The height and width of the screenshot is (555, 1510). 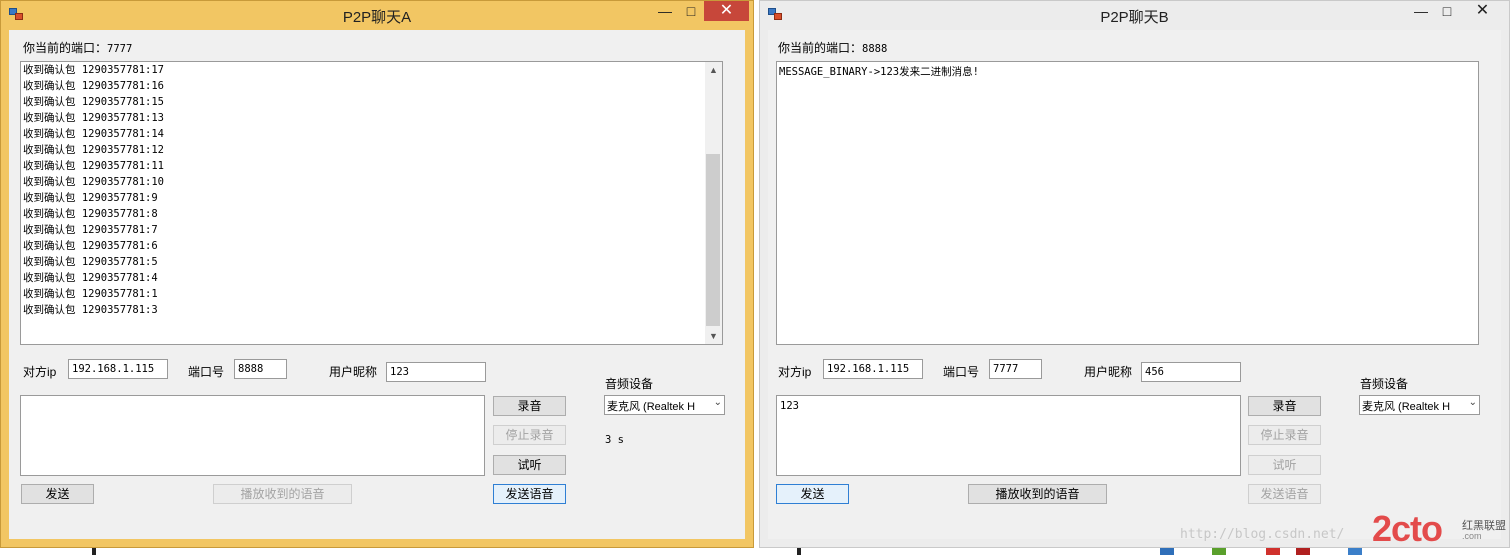 I want to click on watermark-logo: 2cto, so click(x=1407, y=528).